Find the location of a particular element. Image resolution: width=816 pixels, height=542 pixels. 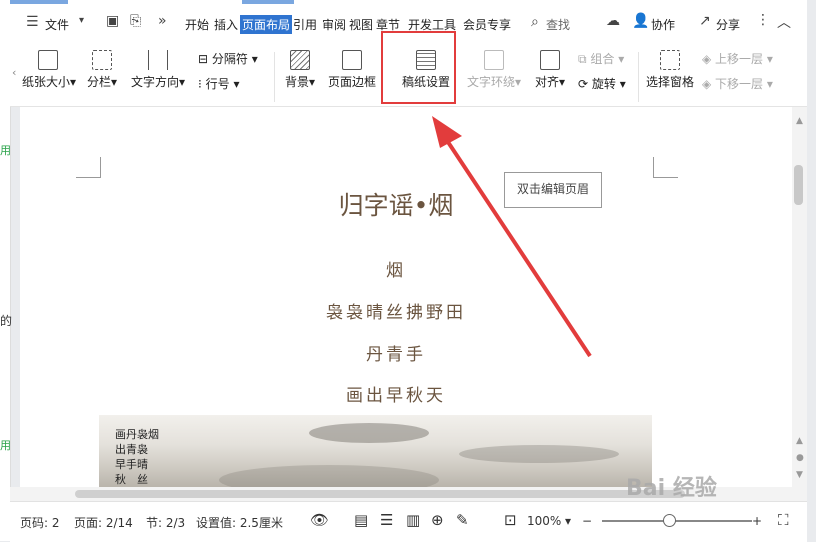

file-menu: 文件 is located at coordinates (57, 24).